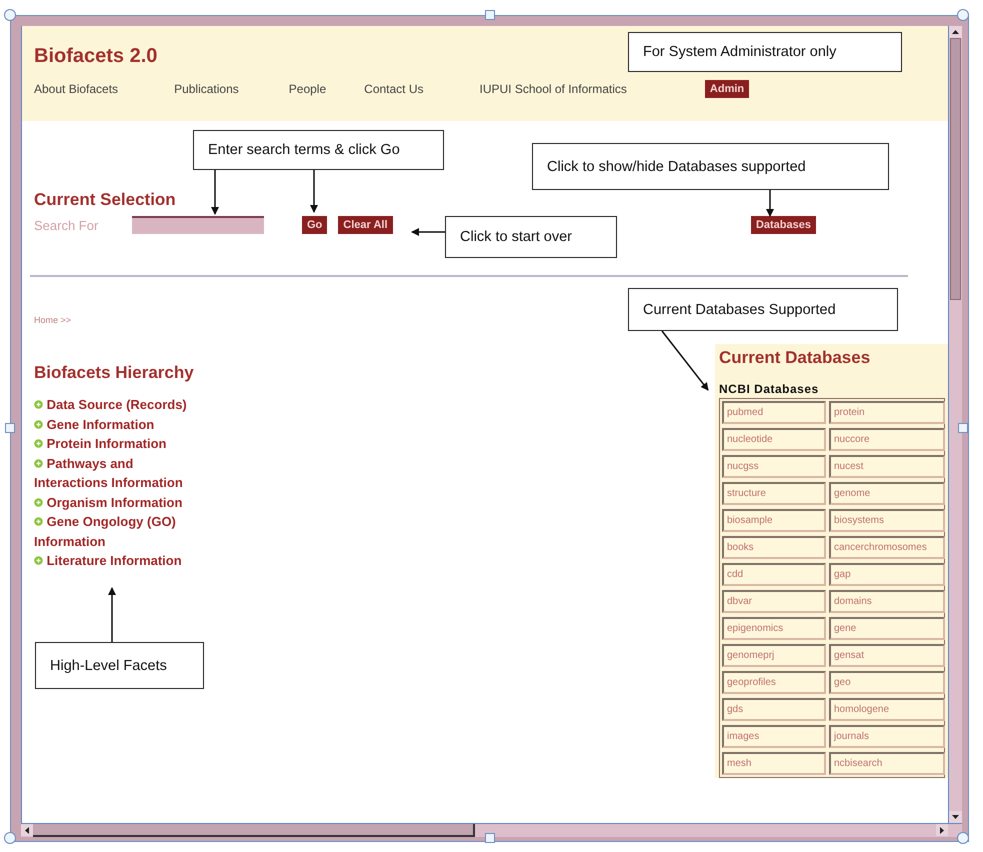 The width and height of the screenshot is (983, 852). I want to click on scroll-right-icon, so click(942, 830).